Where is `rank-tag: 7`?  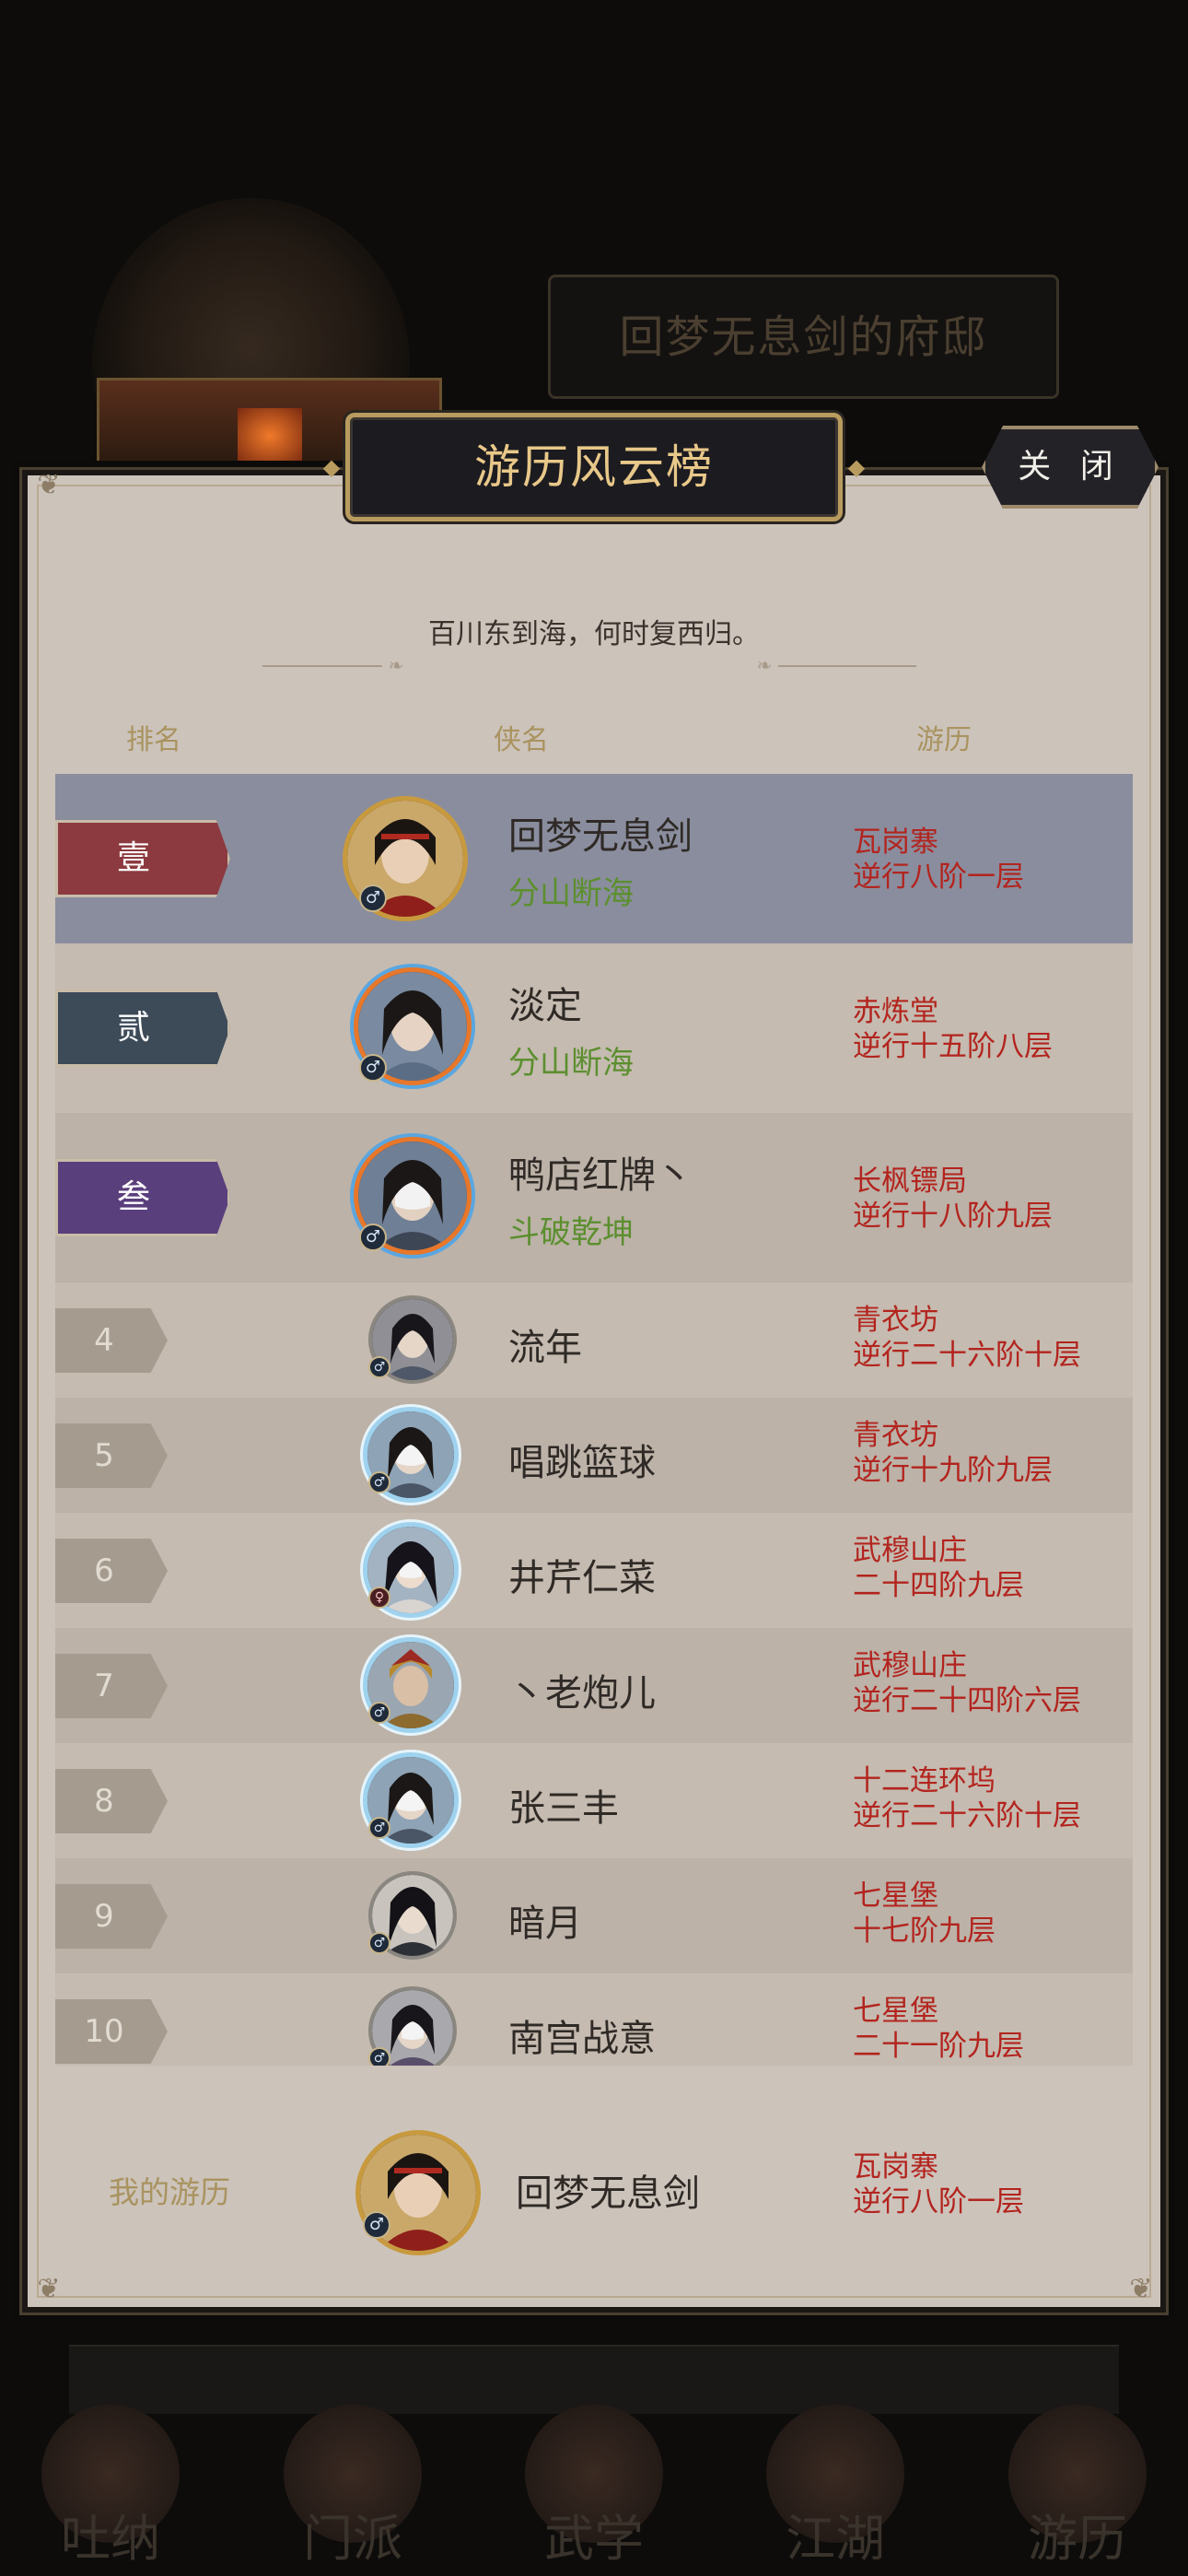
rank-tag: 7 is located at coordinates (111, 1686).